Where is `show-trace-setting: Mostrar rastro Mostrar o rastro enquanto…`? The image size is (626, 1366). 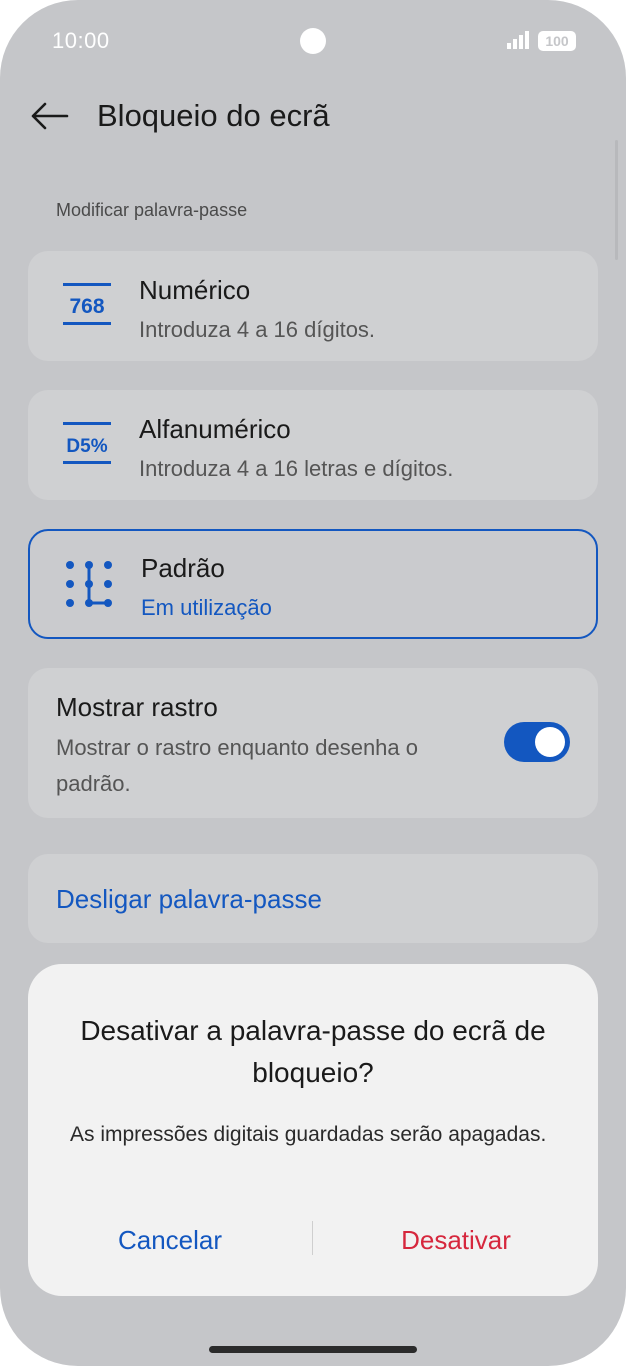 show-trace-setting: Mostrar rastro Mostrar o rastro enquanto… is located at coordinates (313, 743).